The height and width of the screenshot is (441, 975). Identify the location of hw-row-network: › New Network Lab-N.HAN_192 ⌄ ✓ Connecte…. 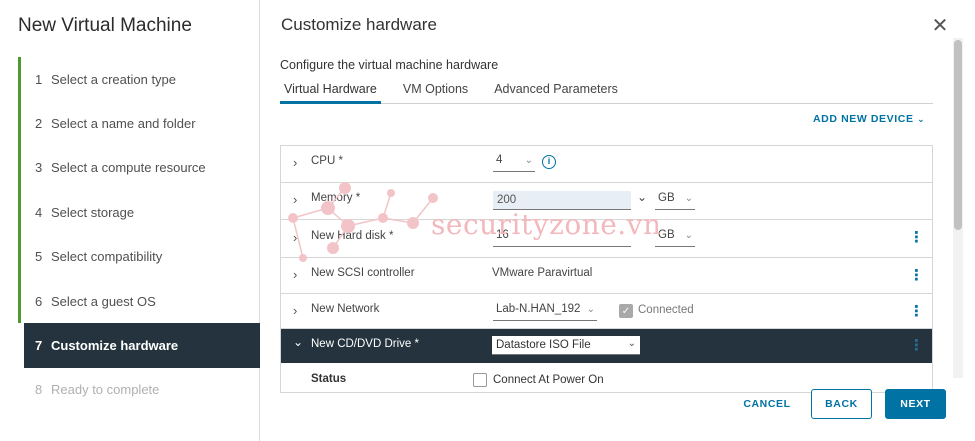
(606, 311).